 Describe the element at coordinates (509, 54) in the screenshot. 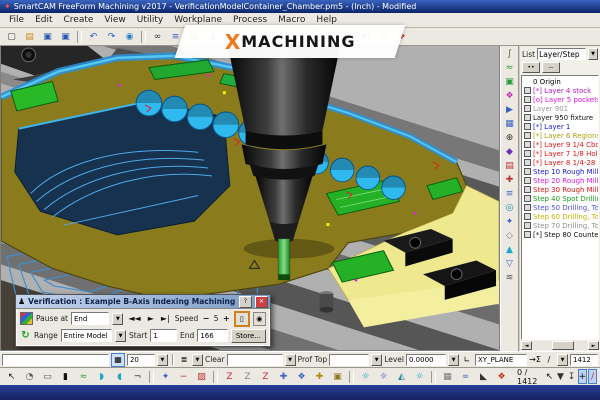

I see `profile-path-icon: ∫` at that location.